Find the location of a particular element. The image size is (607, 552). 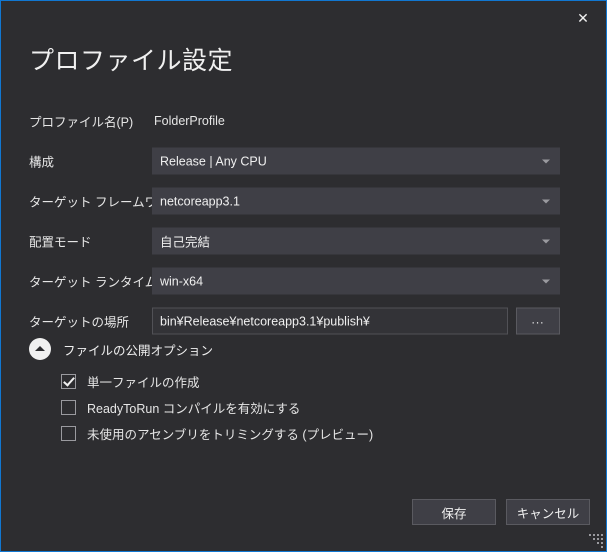

page-title: プロファイル設定 is located at coordinates (131, 61).